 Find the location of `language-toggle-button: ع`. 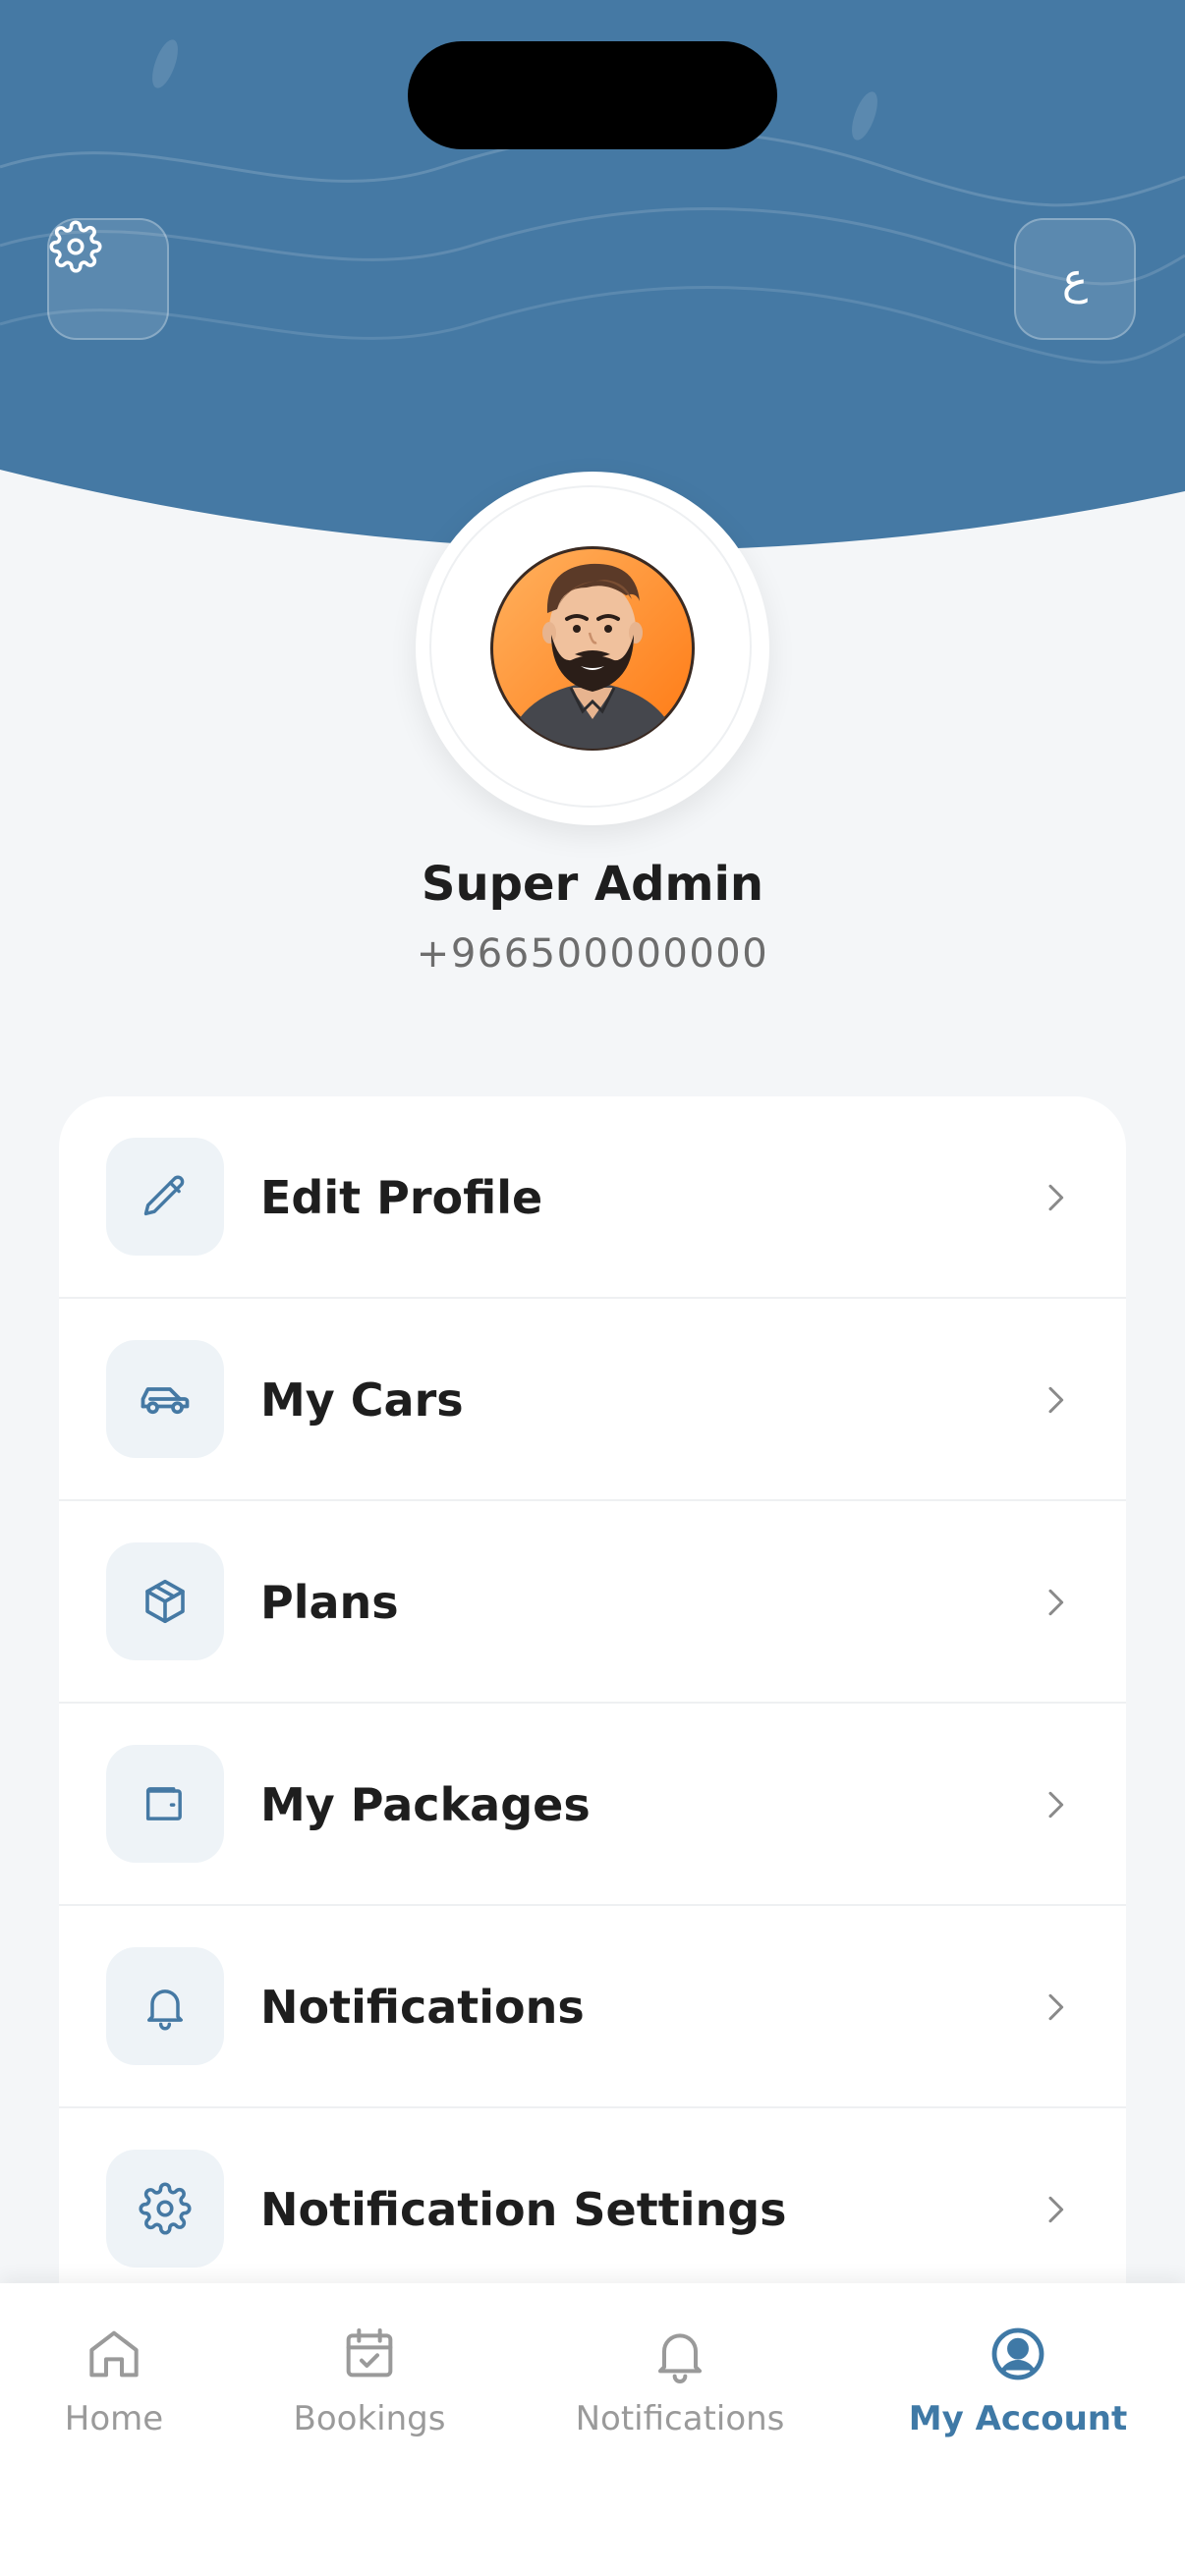

language-toggle-button: ع is located at coordinates (1075, 279).